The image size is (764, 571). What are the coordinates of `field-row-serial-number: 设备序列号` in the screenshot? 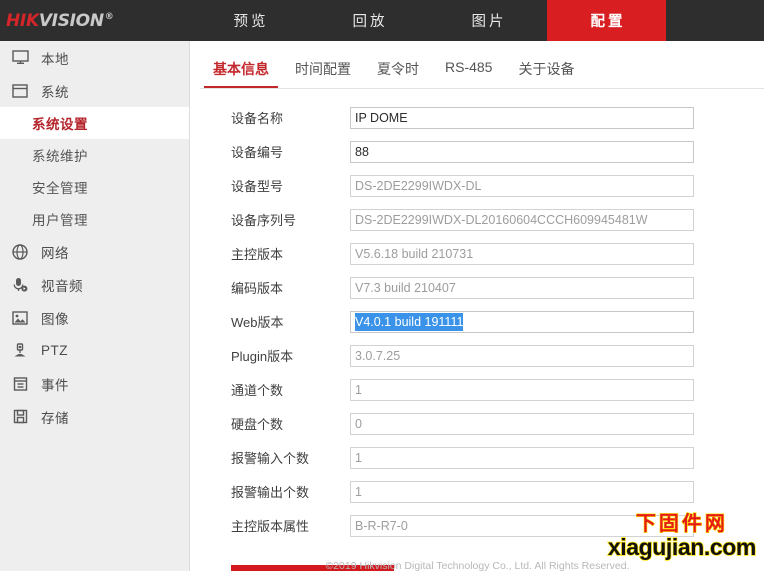 It's located at (477, 219).